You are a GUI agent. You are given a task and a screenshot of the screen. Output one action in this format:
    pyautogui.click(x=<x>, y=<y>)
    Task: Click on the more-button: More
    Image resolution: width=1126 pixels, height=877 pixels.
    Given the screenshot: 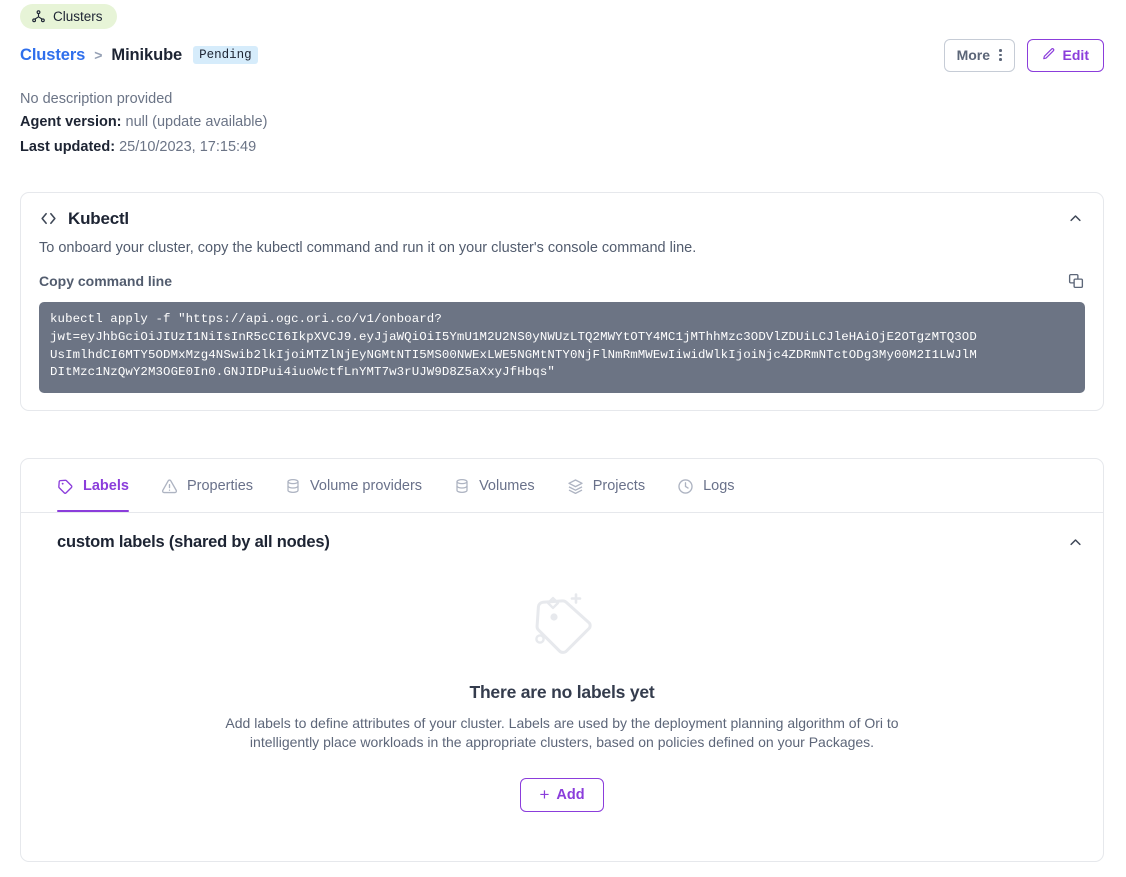 What is the action you would take?
    pyautogui.click(x=979, y=55)
    